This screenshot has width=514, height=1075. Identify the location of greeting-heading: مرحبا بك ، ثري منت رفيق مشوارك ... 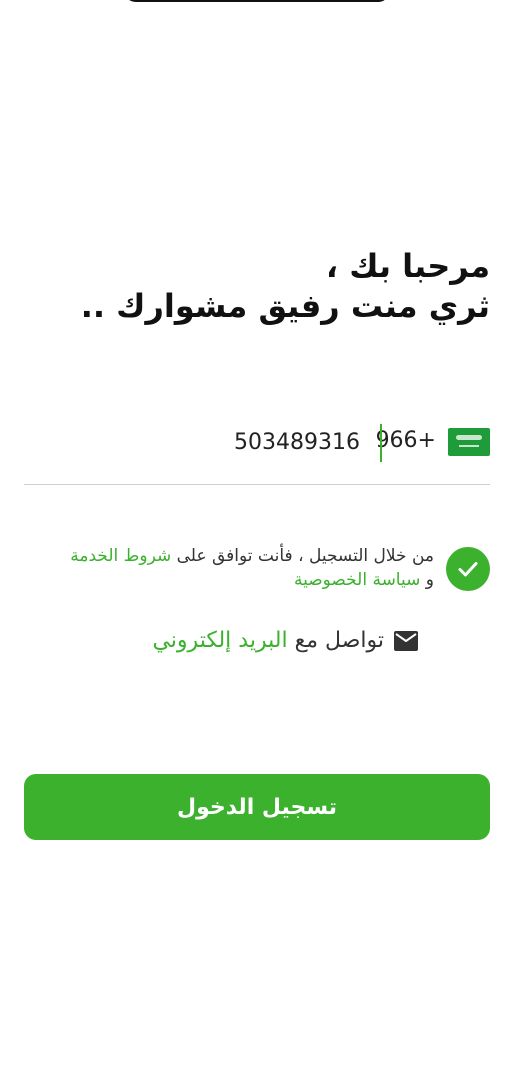
(257, 286).